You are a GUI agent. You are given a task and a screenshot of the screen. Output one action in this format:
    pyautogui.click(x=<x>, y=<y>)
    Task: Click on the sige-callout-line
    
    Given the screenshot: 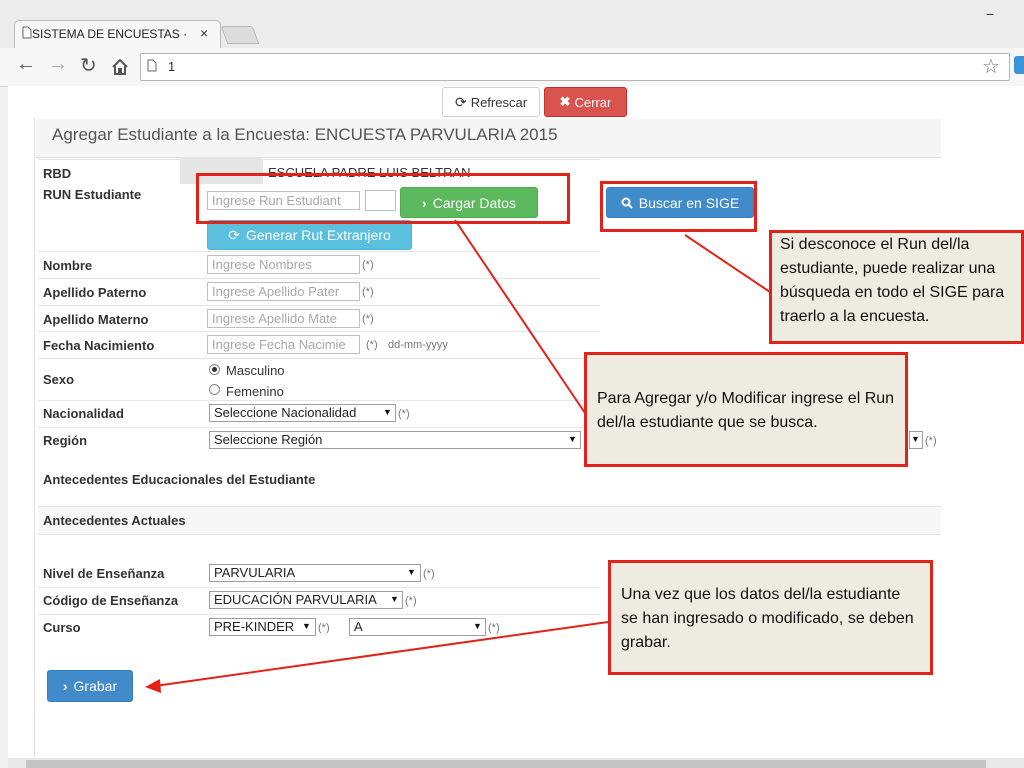 What is the action you would take?
    pyautogui.click(x=727, y=263)
    